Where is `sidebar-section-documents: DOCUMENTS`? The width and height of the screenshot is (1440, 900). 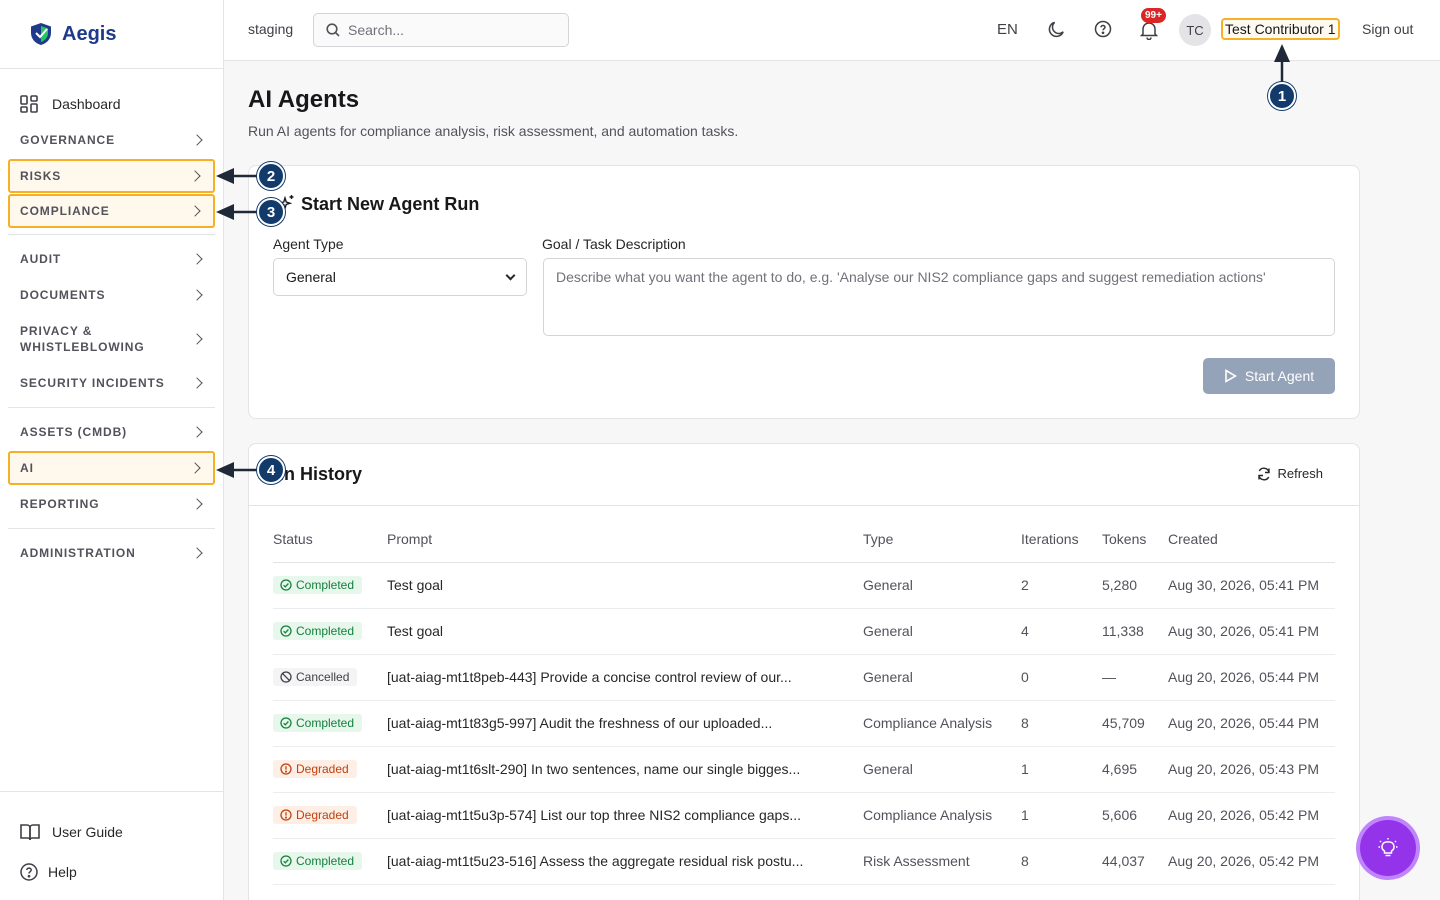
sidebar-section-documents: DOCUMENTS is located at coordinates (111, 295).